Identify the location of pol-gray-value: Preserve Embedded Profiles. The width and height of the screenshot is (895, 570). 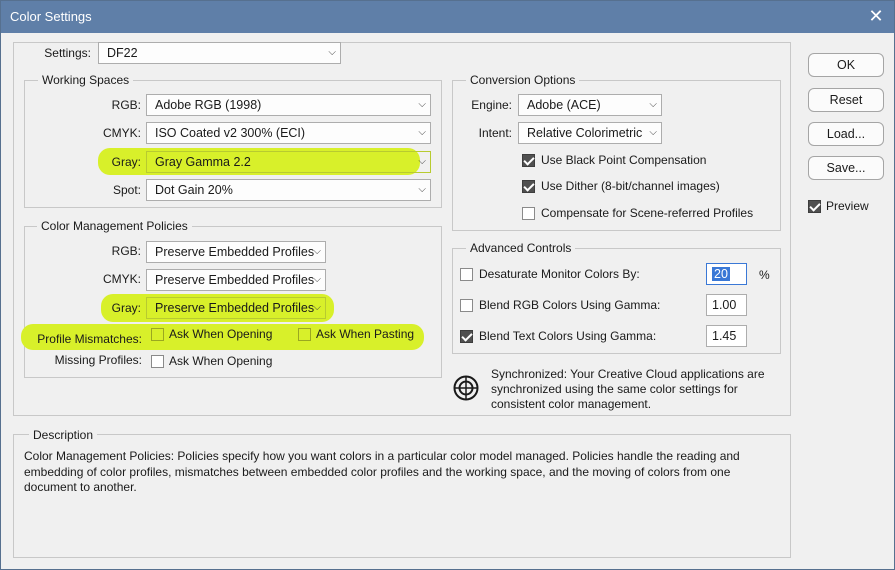
(235, 308).